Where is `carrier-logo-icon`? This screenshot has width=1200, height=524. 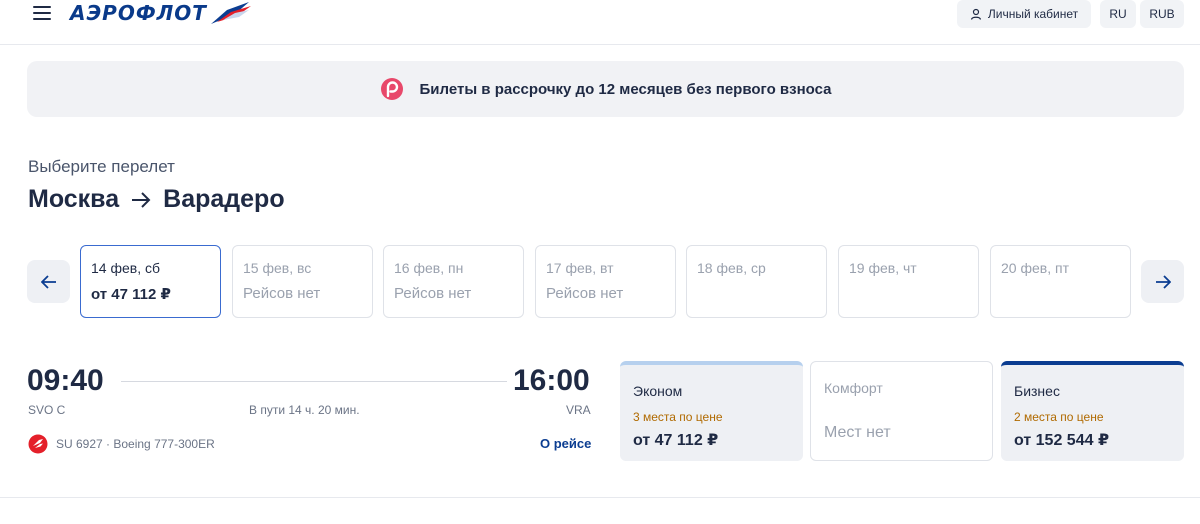 carrier-logo-icon is located at coordinates (38, 444).